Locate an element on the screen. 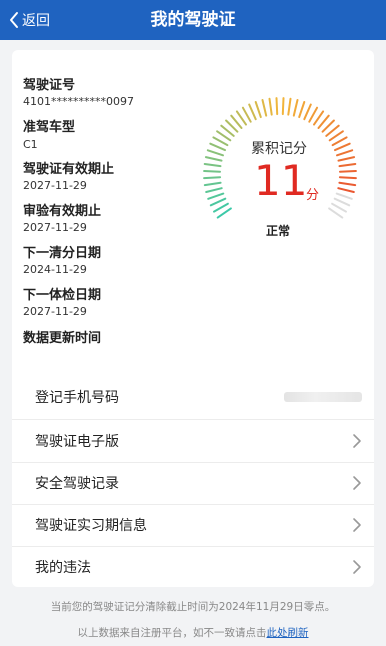 This screenshot has width=386, height=646. license-class-value: C1 is located at coordinates (30, 144).